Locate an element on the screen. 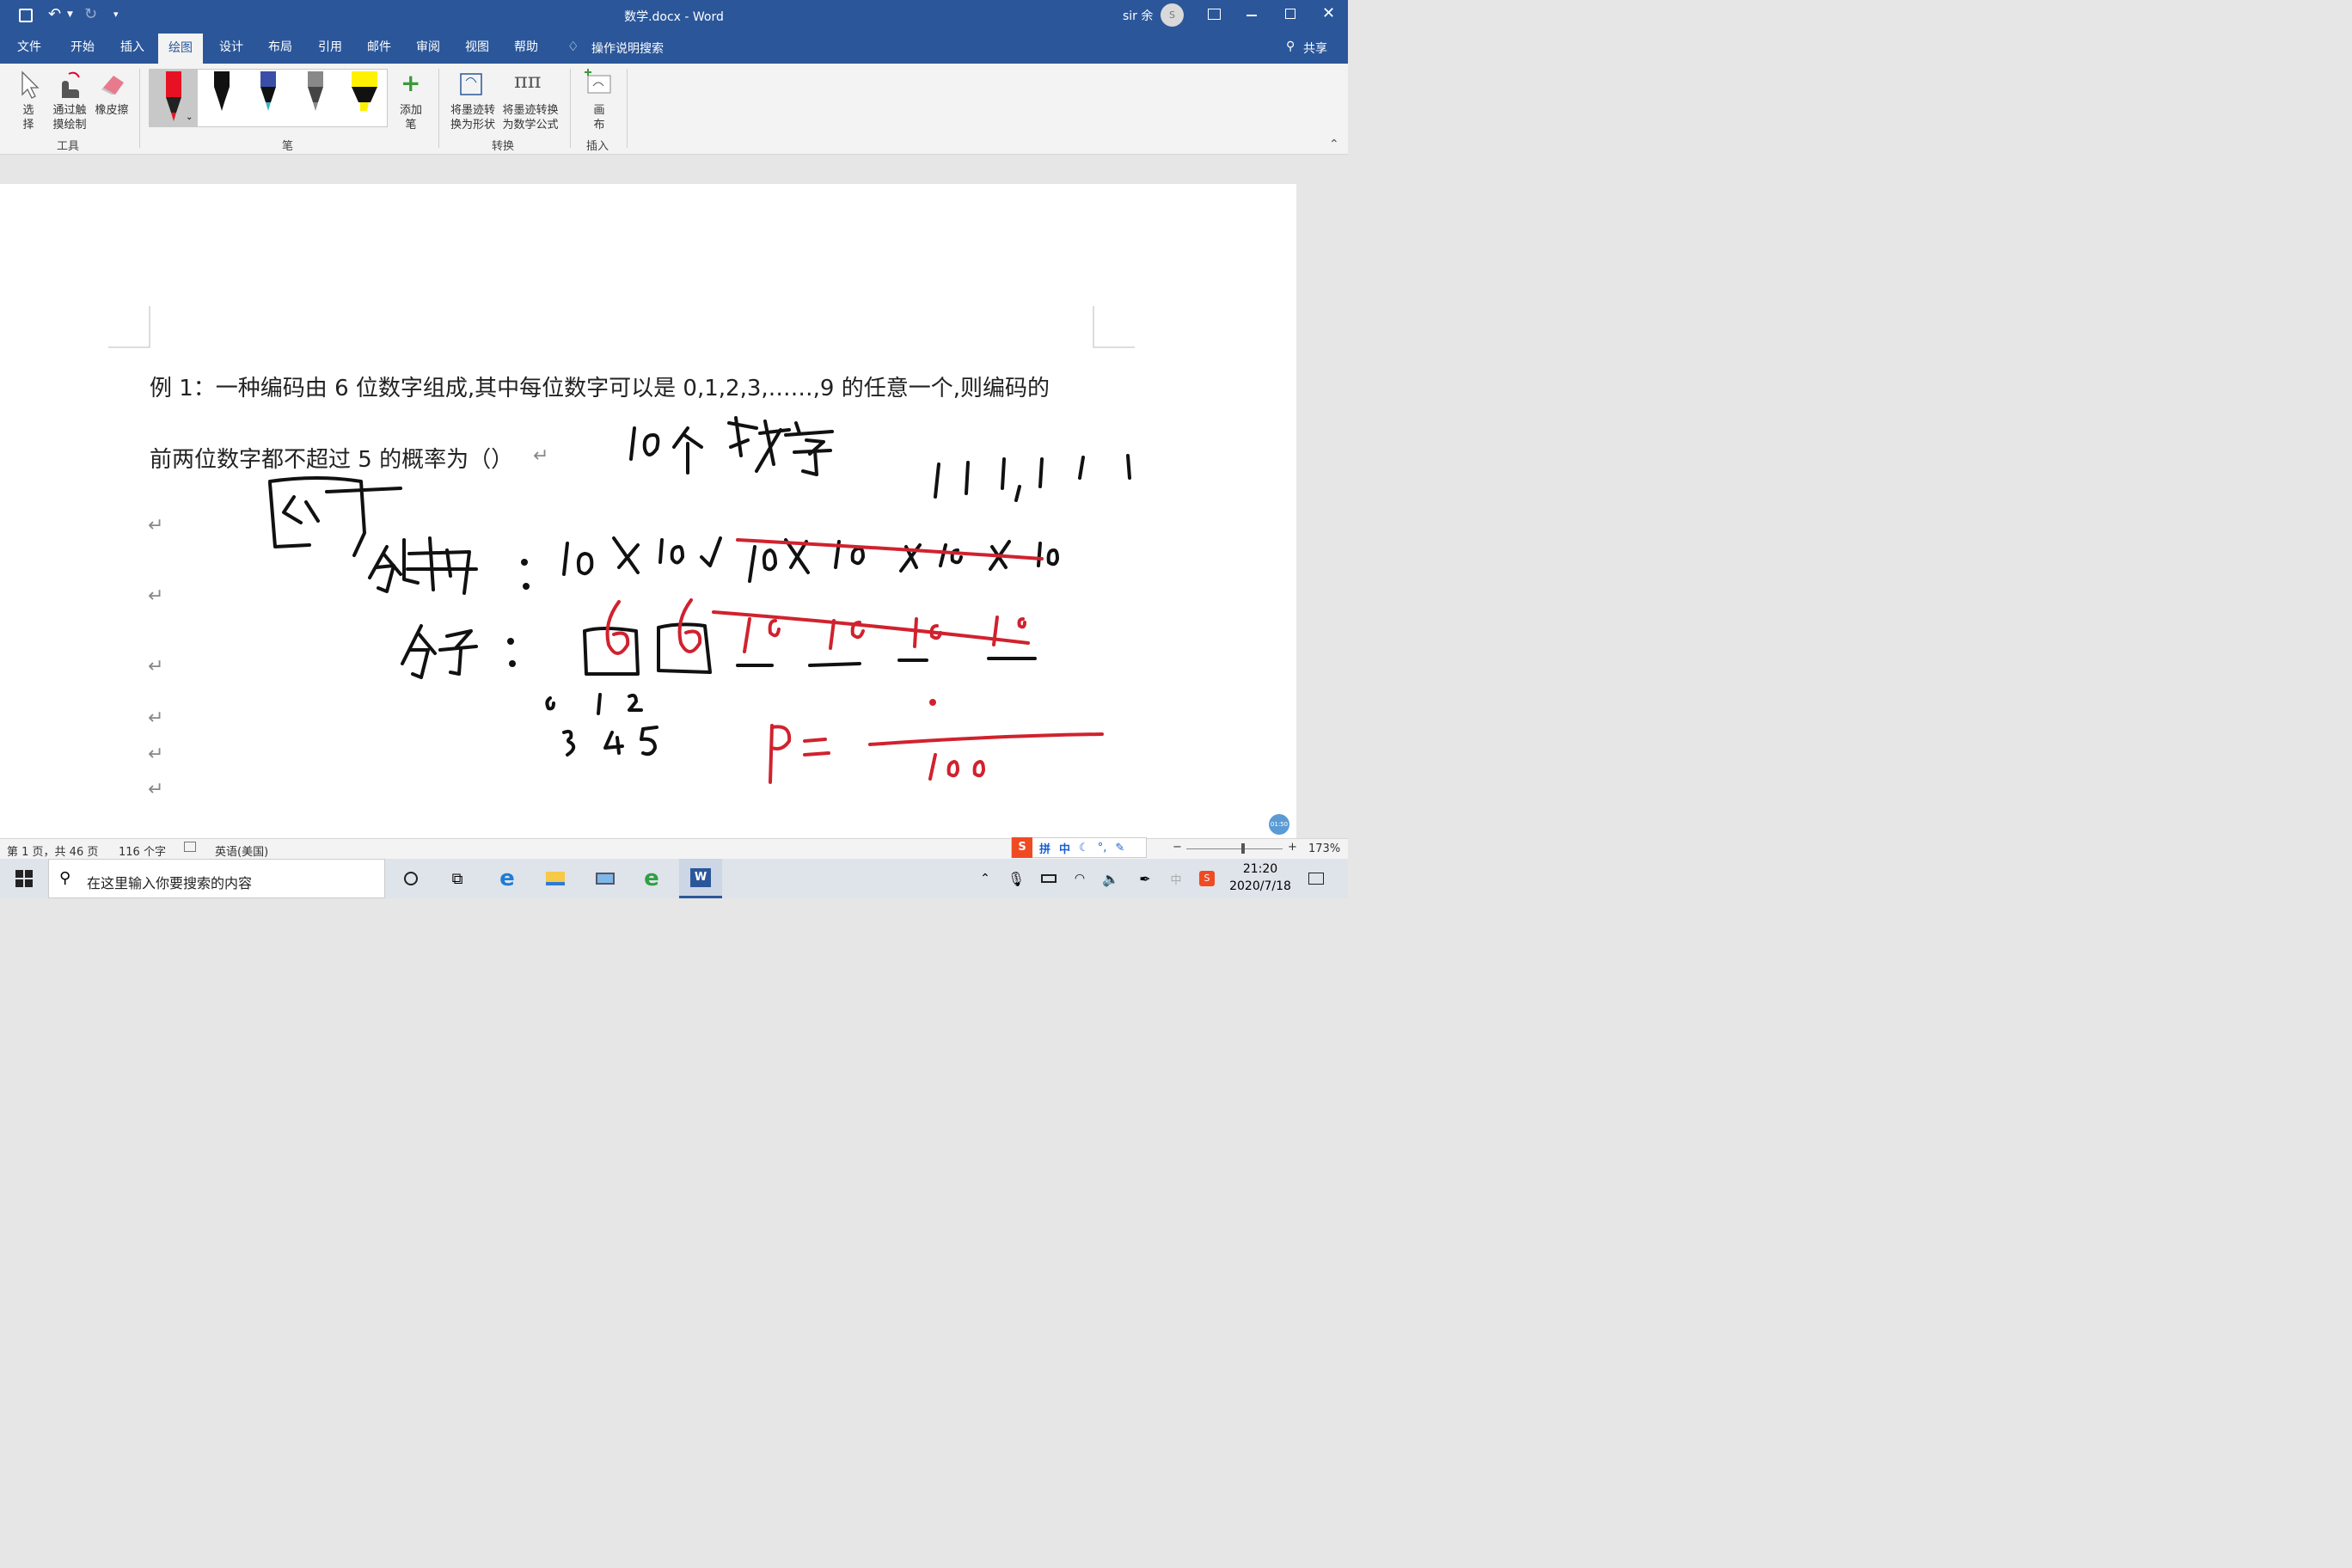 Image resolution: width=2352 pixels, height=1568 pixels. pens-group-label: 笔 is located at coordinates (288, 146).